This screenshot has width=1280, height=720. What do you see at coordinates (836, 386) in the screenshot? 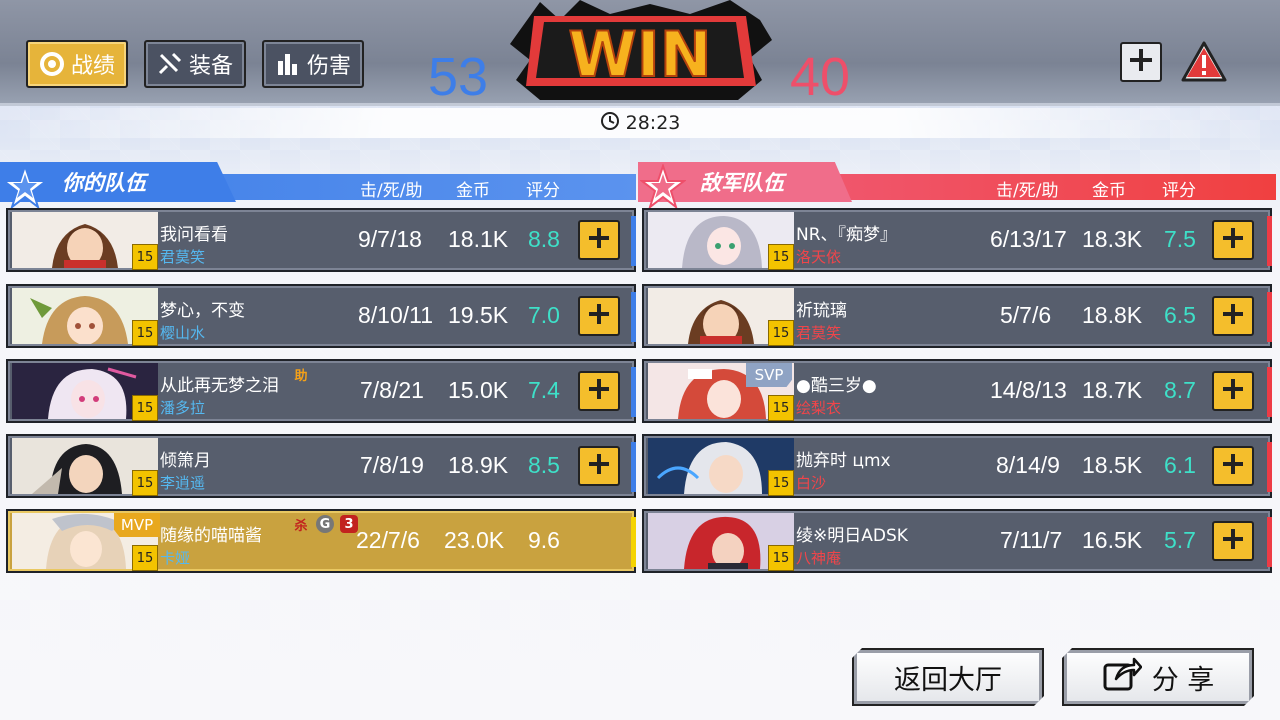
I see `player-name: ●酷三岁●` at bounding box center [836, 386].